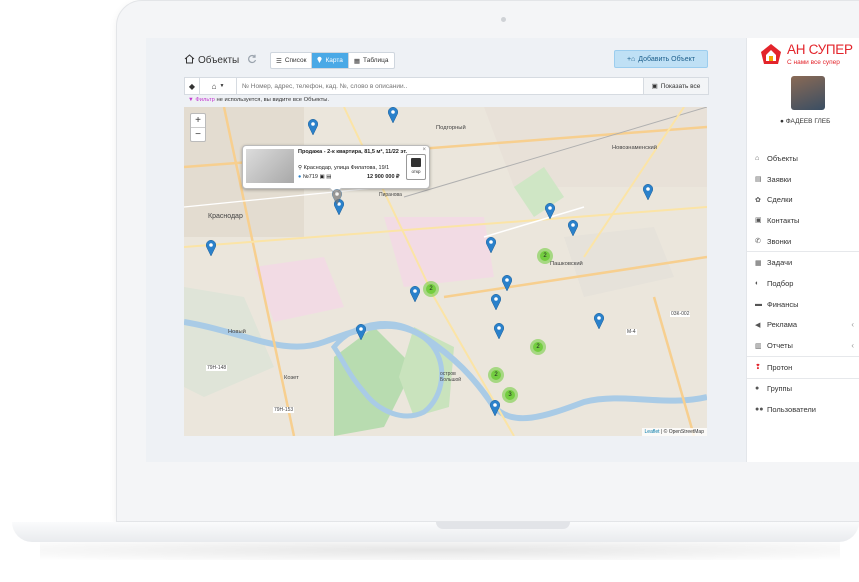 The width and height of the screenshot is (859, 582). What do you see at coordinates (680, 314) in the screenshot?
I see `map-label-03k002: 03К-002` at bounding box center [680, 314].